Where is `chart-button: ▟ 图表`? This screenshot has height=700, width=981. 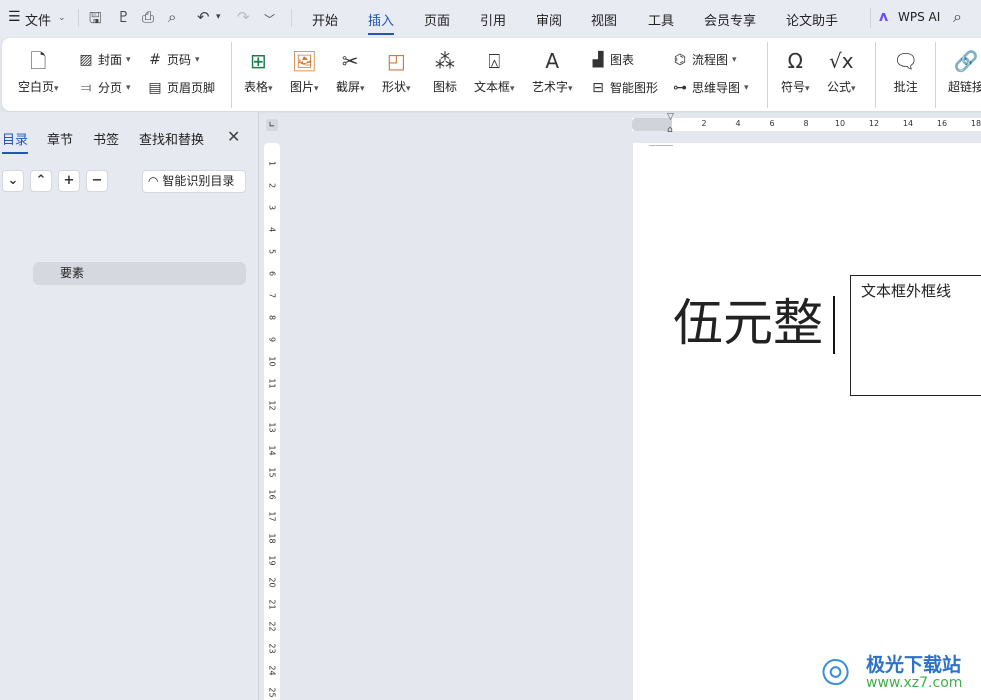
chart-button: ▟ 图表 is located at coordinates (612, 59).